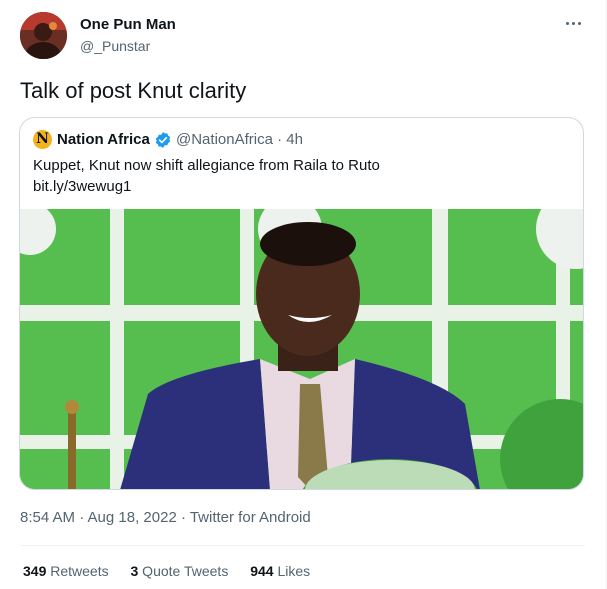 This screenshot has width=607, height=589. What do you see at coordinates (77, 571) in the screenshot?
I see `retweets-label: Retweets` at bounding box center [77, 571].